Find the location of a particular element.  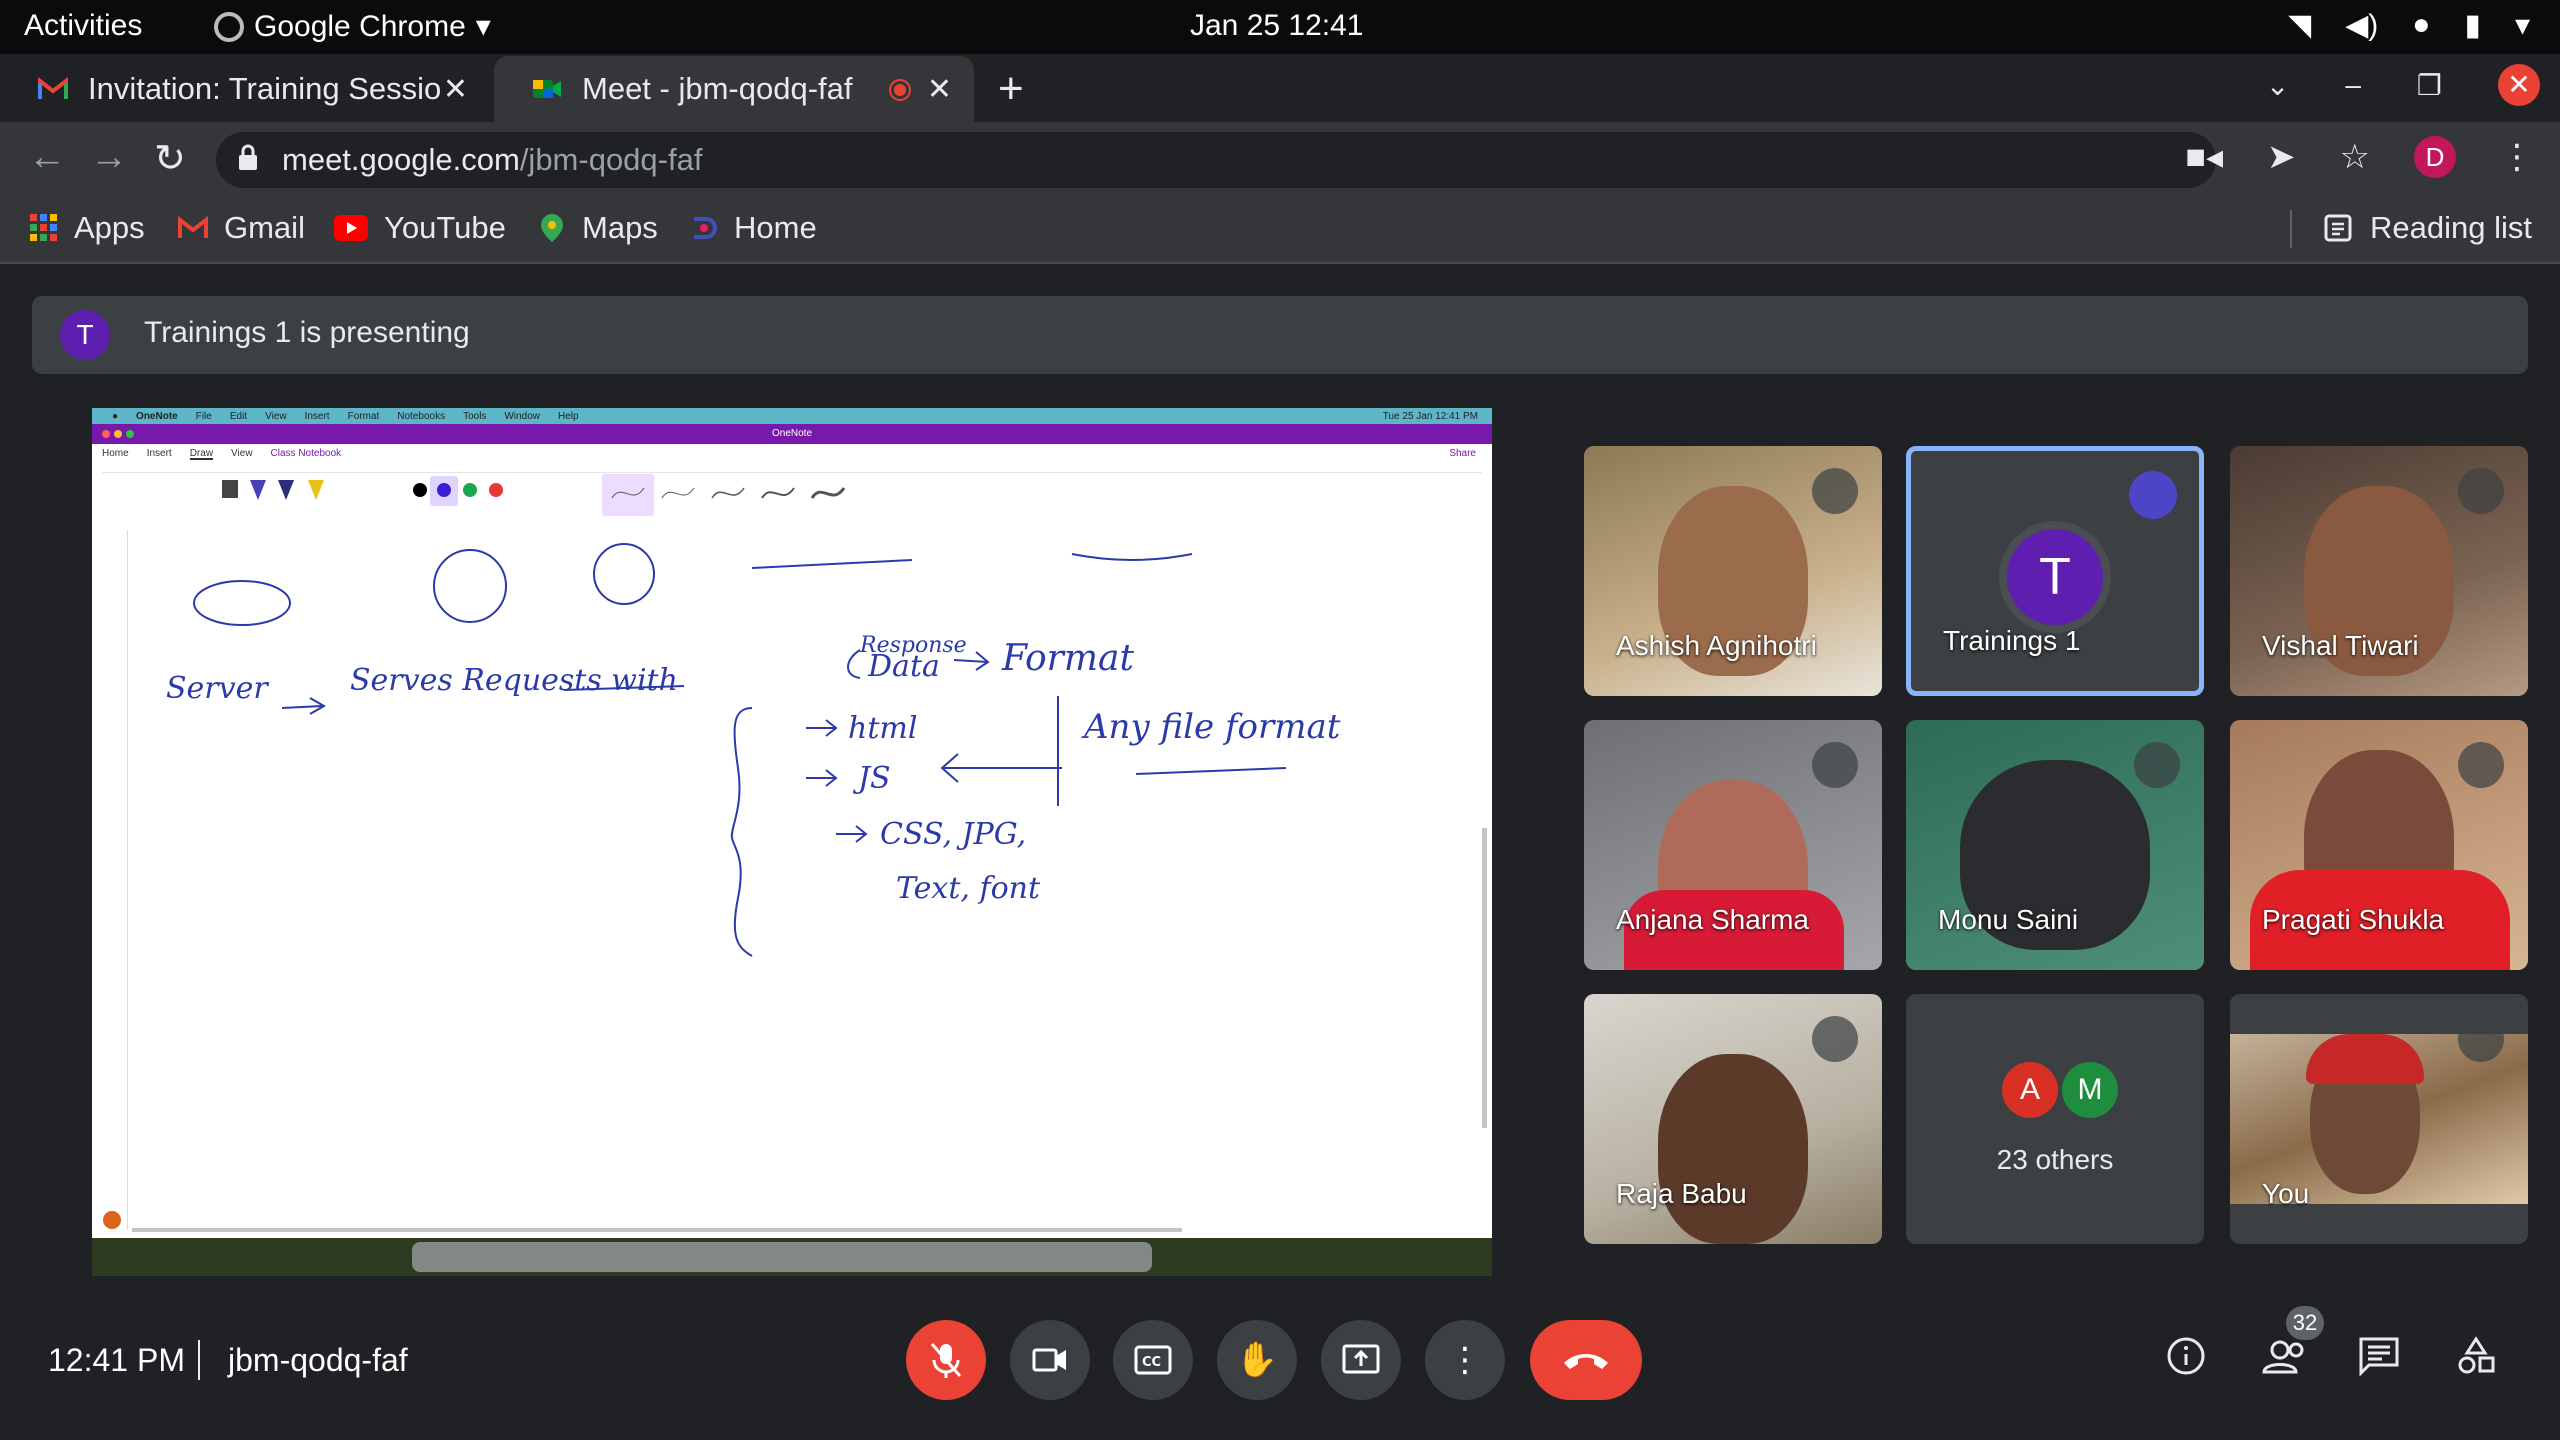

profile-avatar: D is located at coordinates (2435, 157).